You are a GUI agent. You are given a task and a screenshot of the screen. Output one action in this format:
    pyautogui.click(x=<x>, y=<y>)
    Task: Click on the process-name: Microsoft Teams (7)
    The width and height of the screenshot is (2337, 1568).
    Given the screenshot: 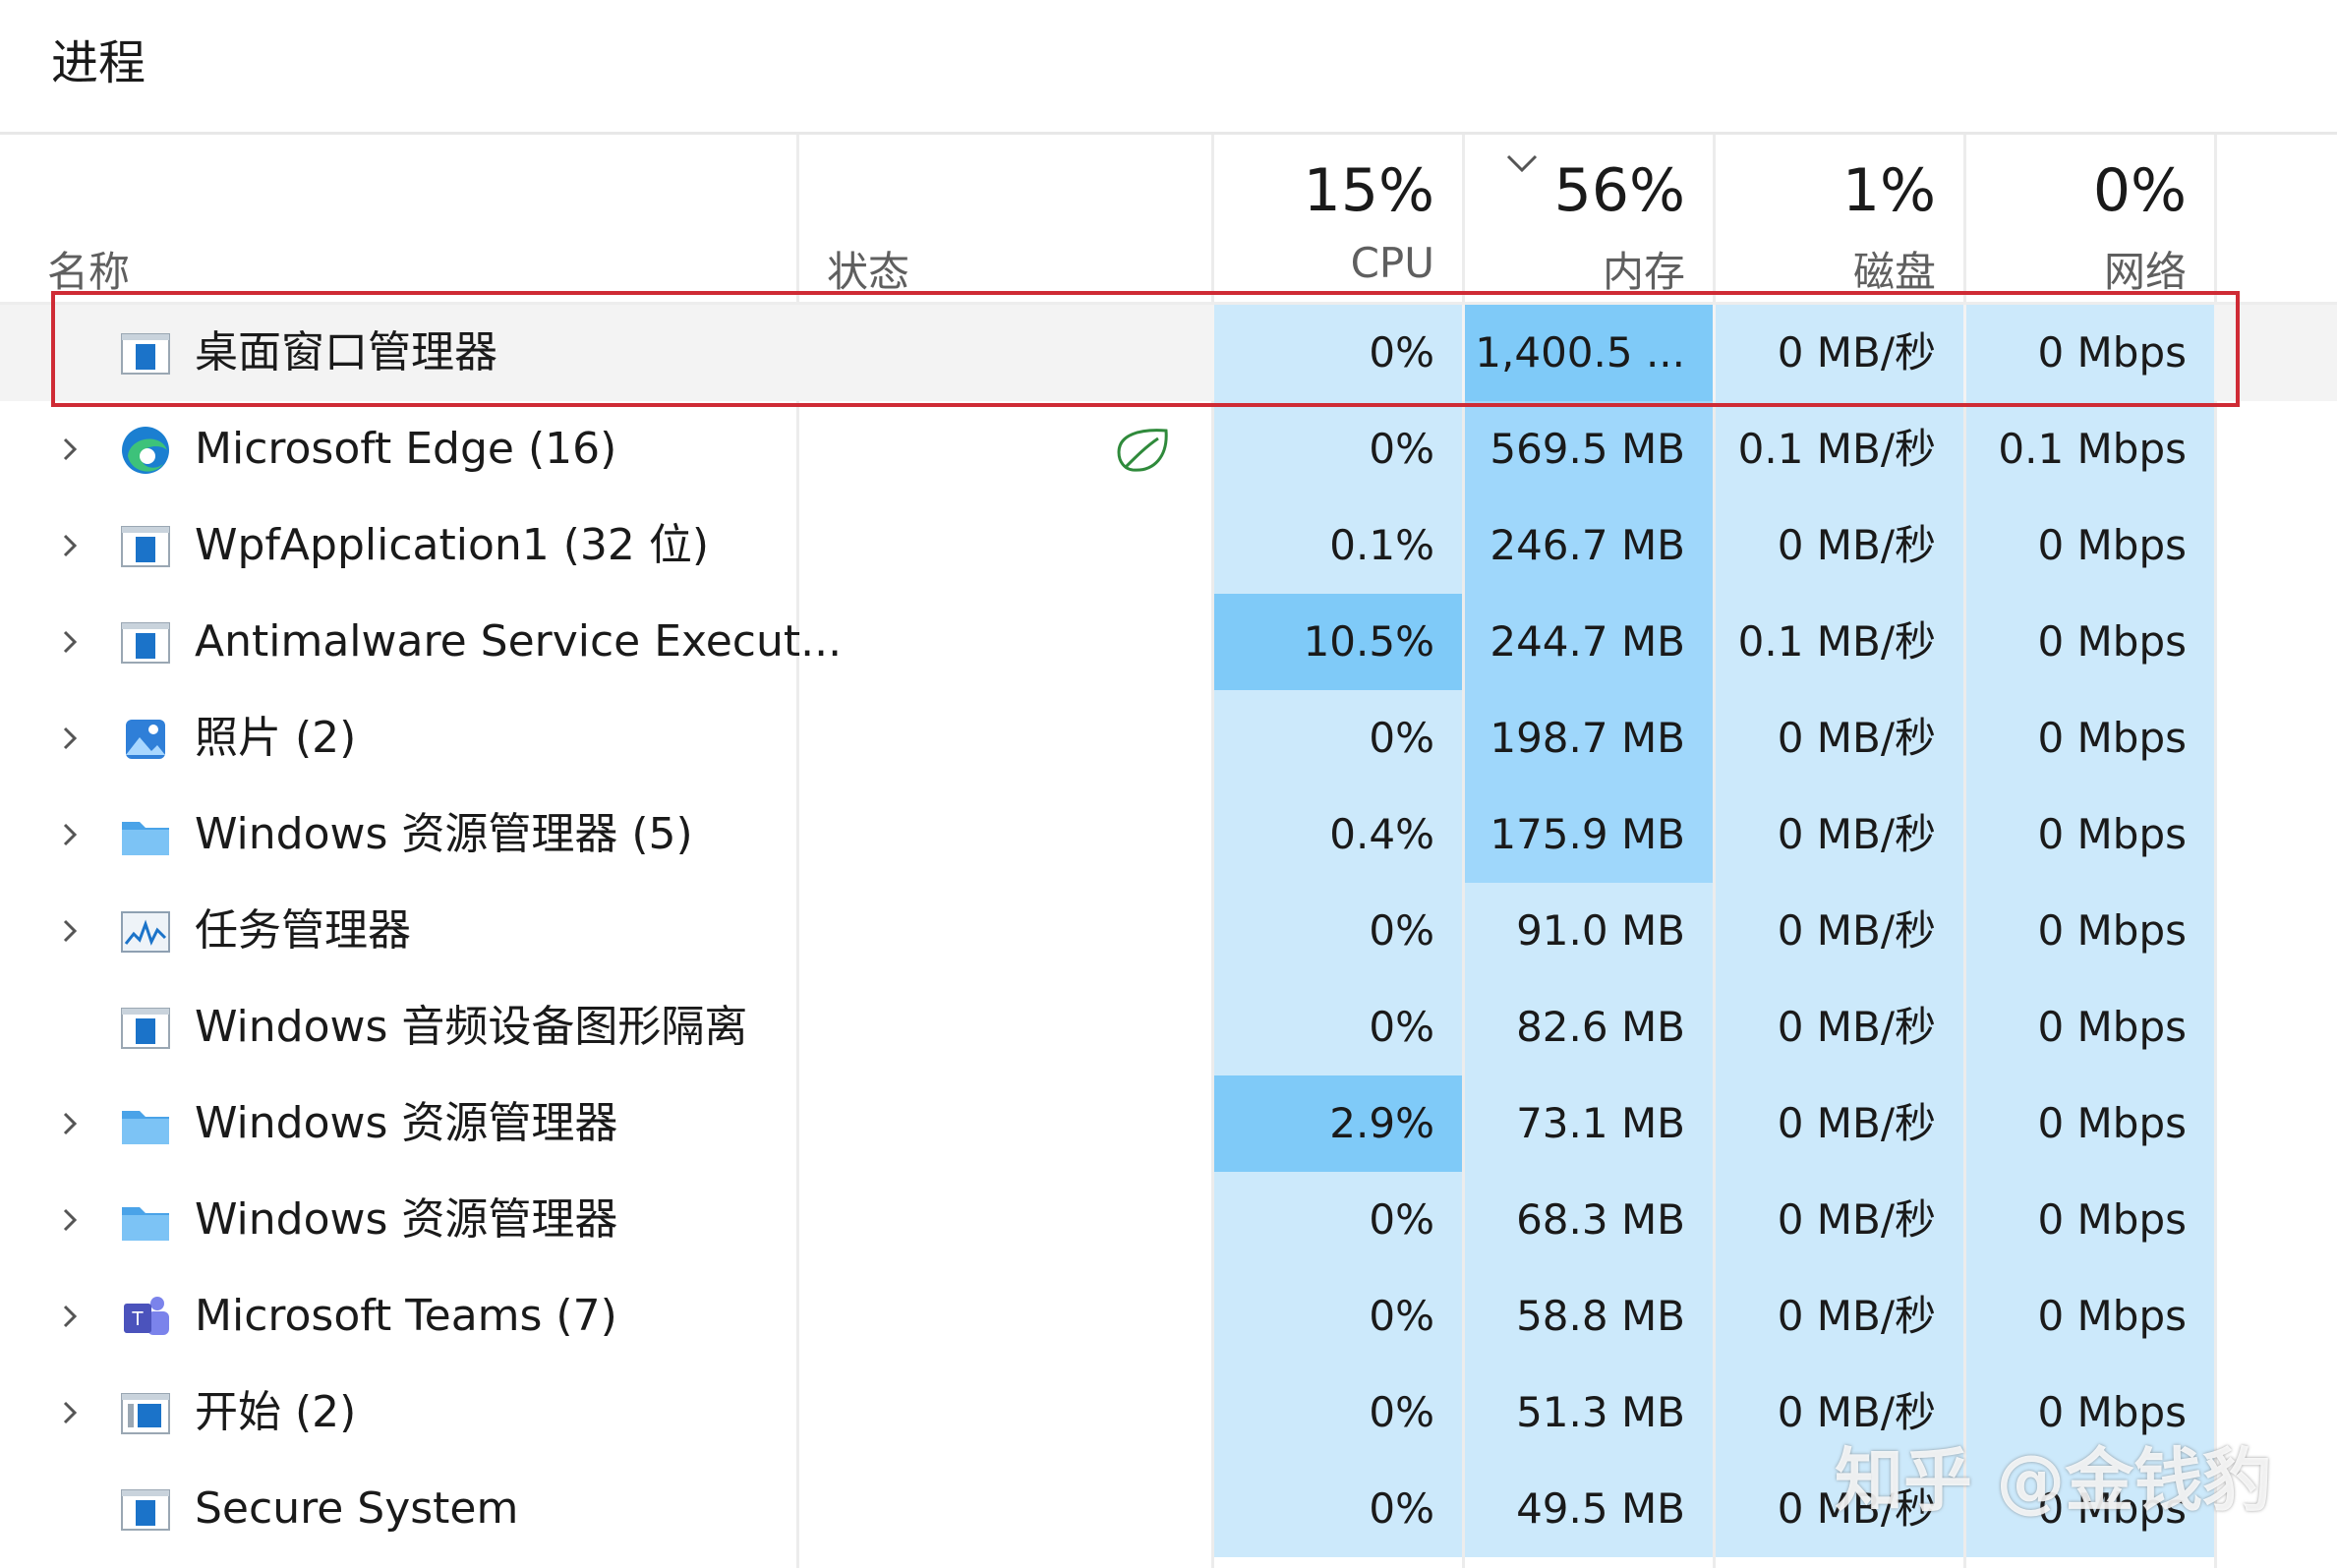 What is the action you would take?
    pyautogui.click(x=406, y=1316)
    